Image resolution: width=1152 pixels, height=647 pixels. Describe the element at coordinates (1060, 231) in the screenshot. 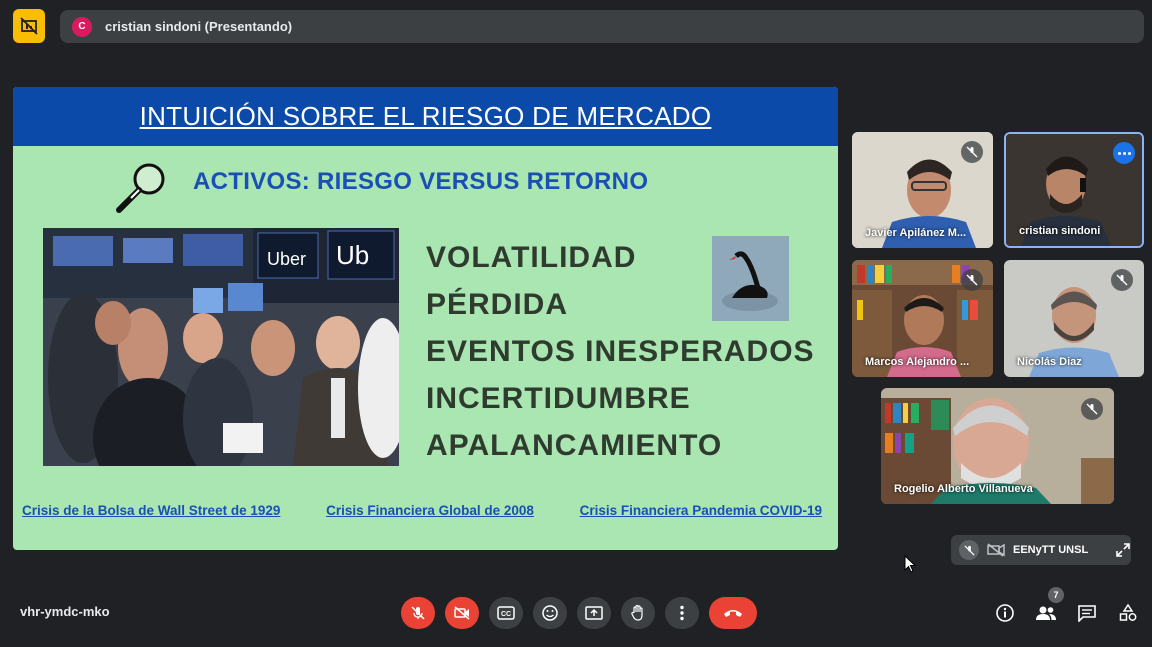

I see `participant-name: cristian sindoni` at that location.